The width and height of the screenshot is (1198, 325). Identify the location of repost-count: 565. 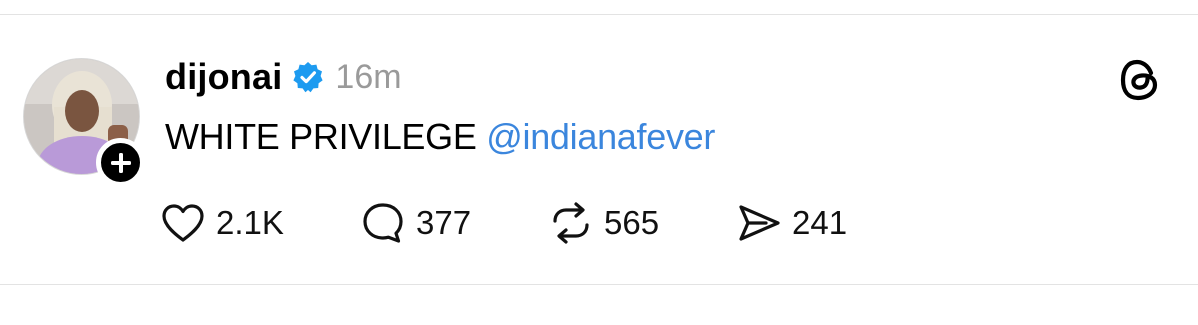
(632, 222).